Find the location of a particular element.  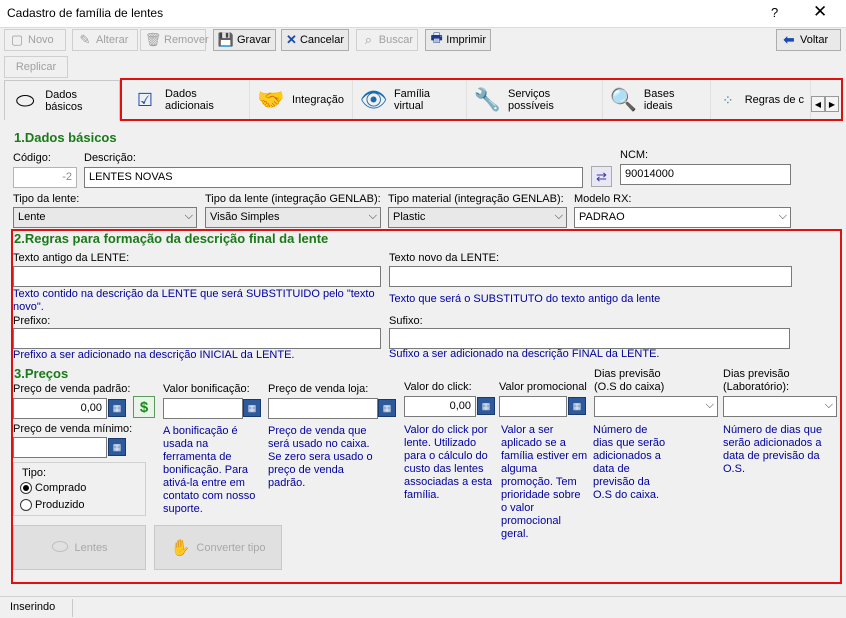

tipo-lente-genlab-value: Visão Simples is located at coordinates (245, 217).